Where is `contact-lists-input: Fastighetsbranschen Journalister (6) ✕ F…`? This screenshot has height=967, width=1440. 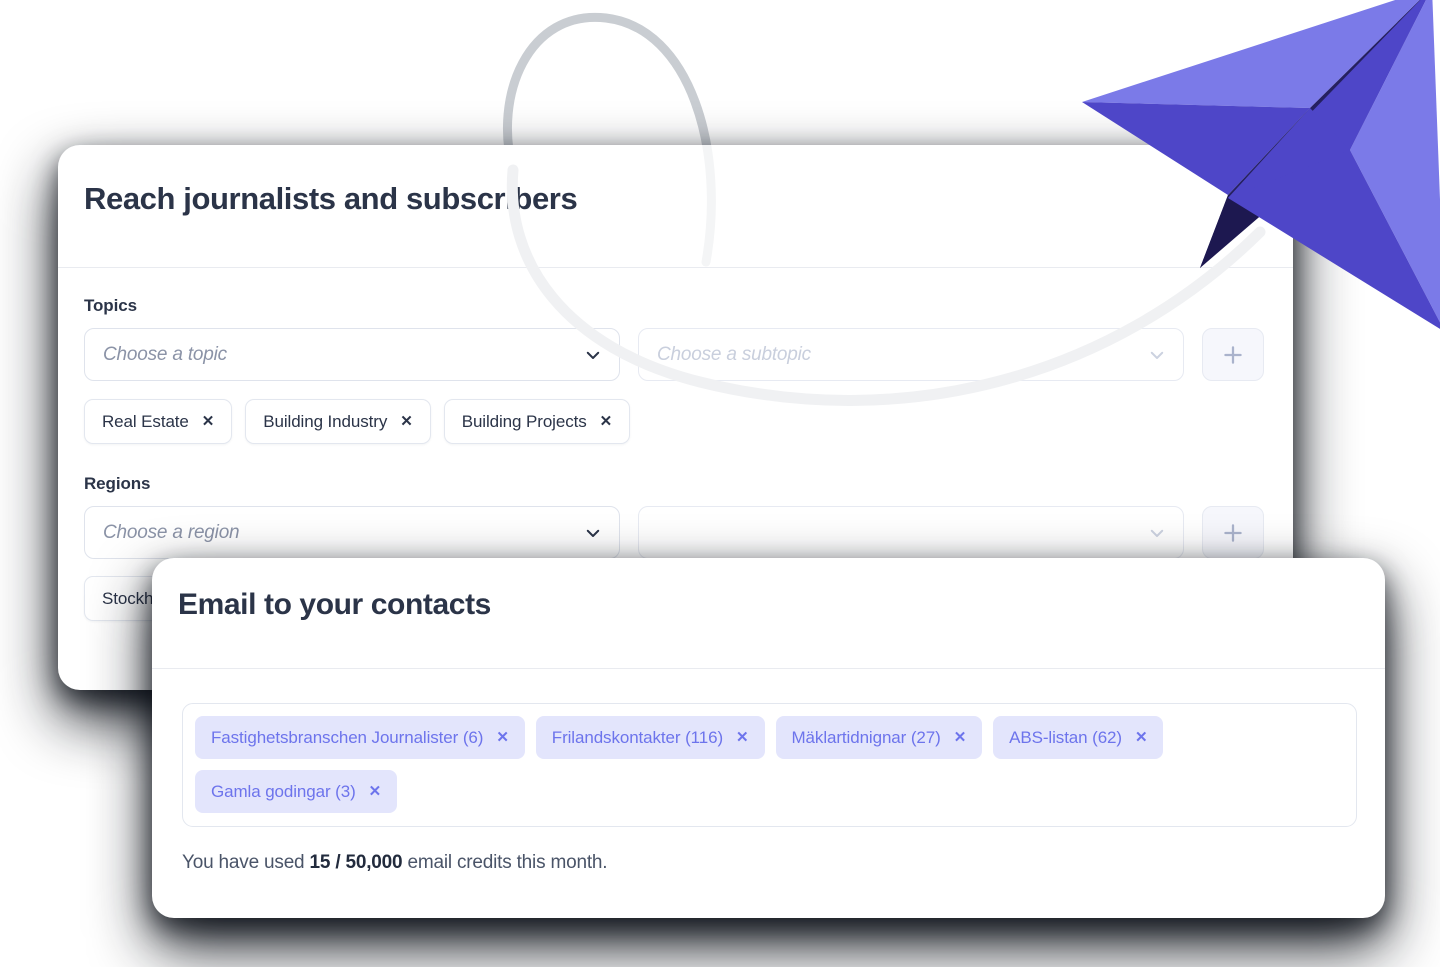 contact-lists-input: Fastighetsbranschen Journalister (6) ✕ F… is located at coordinates (769, 765).